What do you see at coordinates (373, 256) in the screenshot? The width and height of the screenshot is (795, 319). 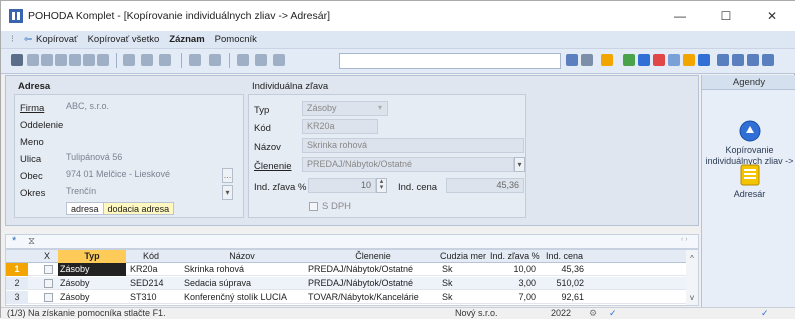 I see `header-category: Členenie` at bounding box center [373, 256].